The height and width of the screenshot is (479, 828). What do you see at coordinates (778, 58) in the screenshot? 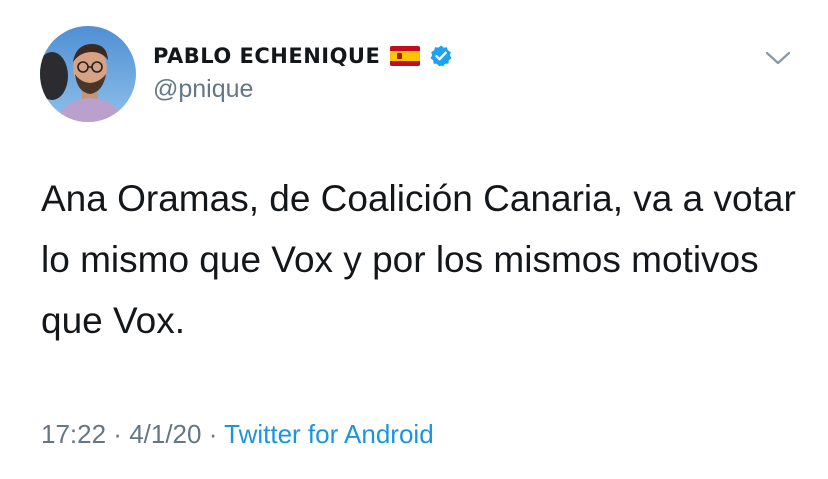
I see `chevron-down-icon` at bounding box center [778, 58].